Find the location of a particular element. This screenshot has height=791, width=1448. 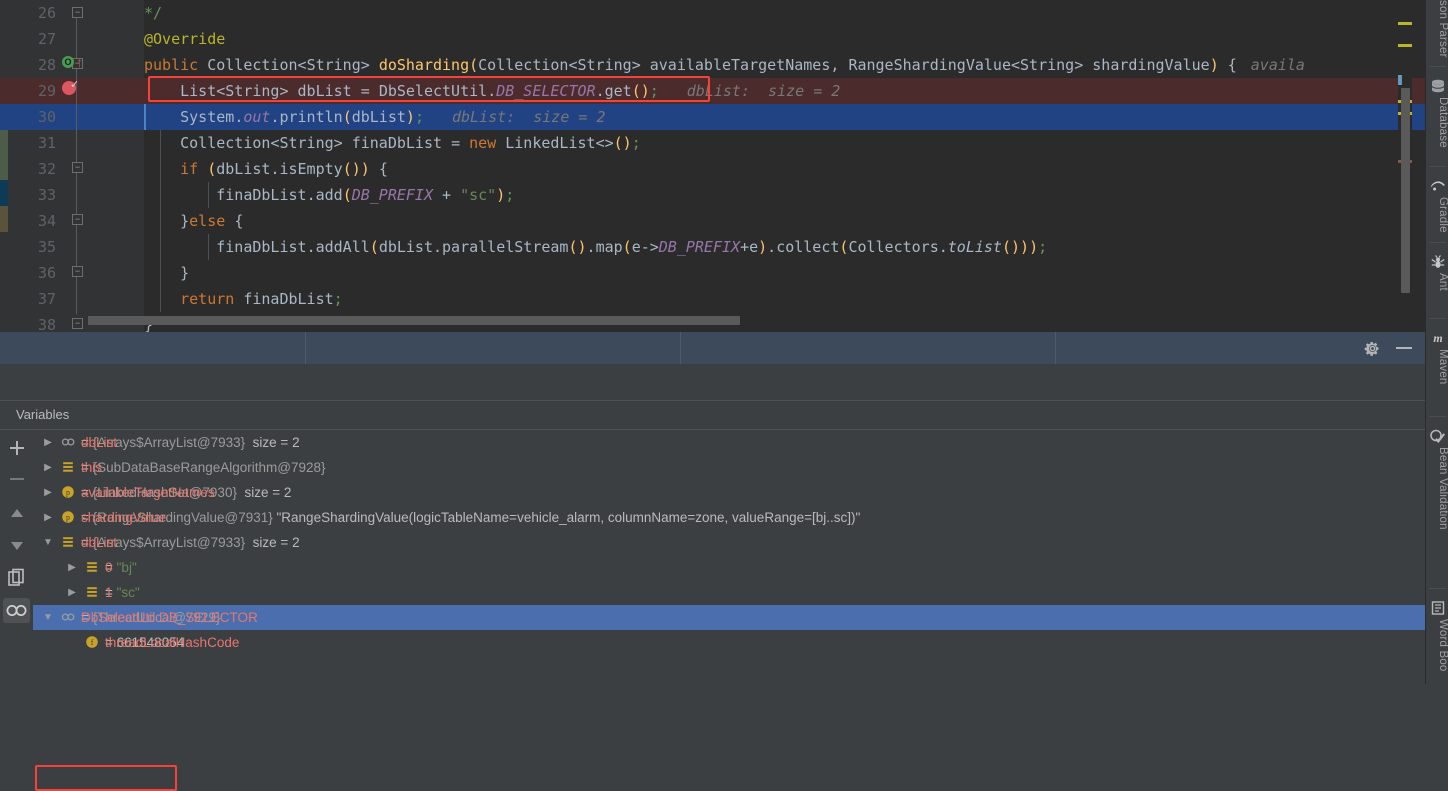

line-number: 27 is located at coordinates (46, 39).